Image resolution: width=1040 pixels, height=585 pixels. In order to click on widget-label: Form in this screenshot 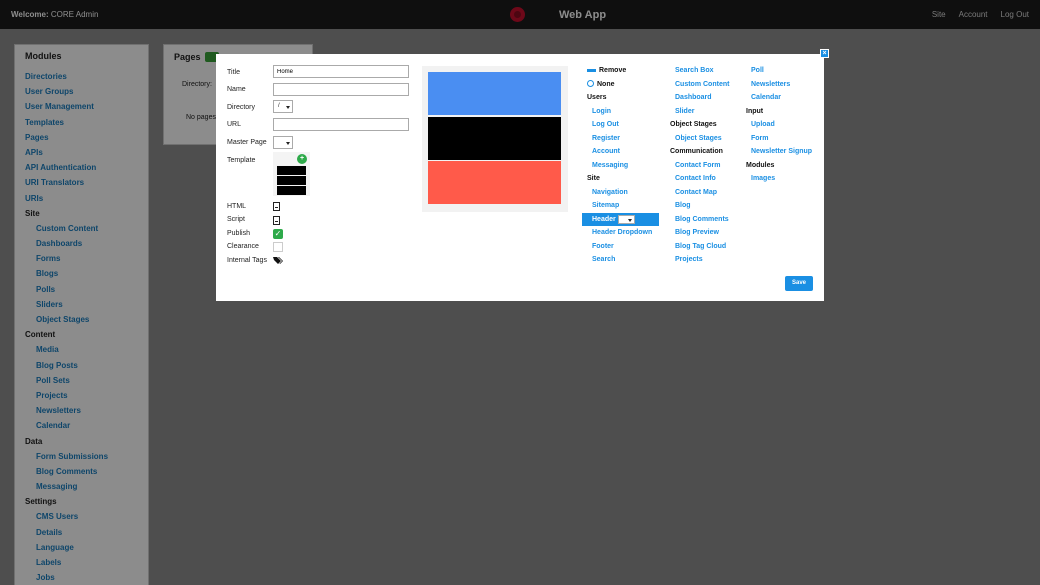, I will do `click(760, 138)`.